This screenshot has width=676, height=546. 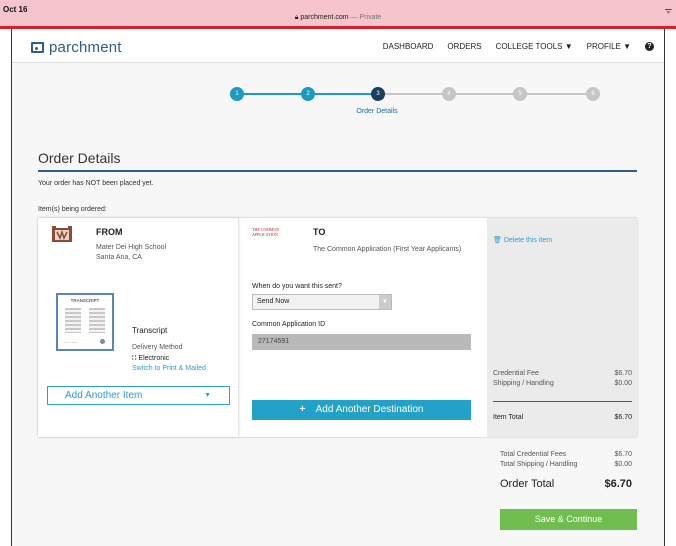 I want to click on rss-icon: ∷, so click(x=134, y=358).